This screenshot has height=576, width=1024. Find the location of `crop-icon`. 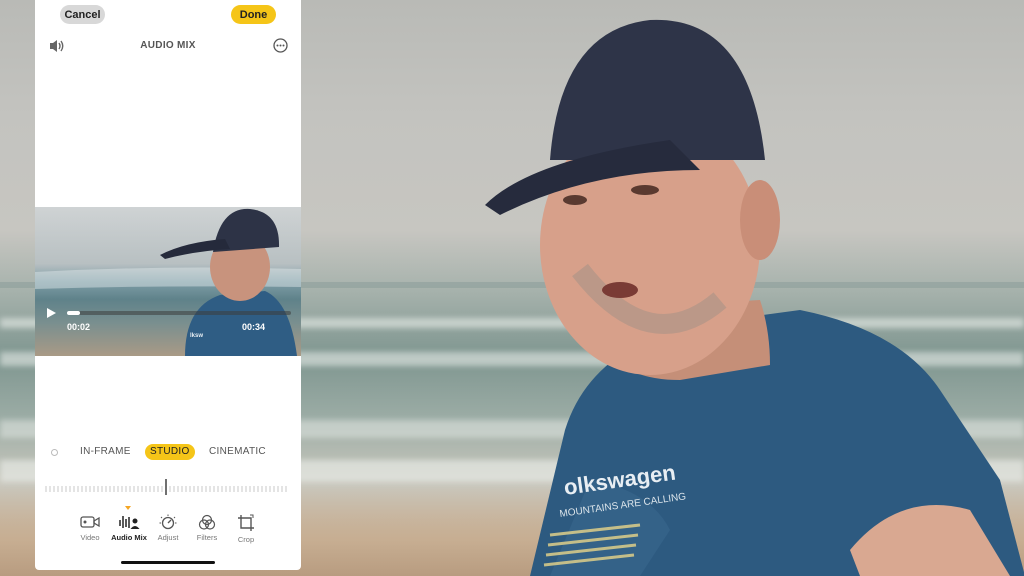

crop-icon is located at coordinates (246, 522).